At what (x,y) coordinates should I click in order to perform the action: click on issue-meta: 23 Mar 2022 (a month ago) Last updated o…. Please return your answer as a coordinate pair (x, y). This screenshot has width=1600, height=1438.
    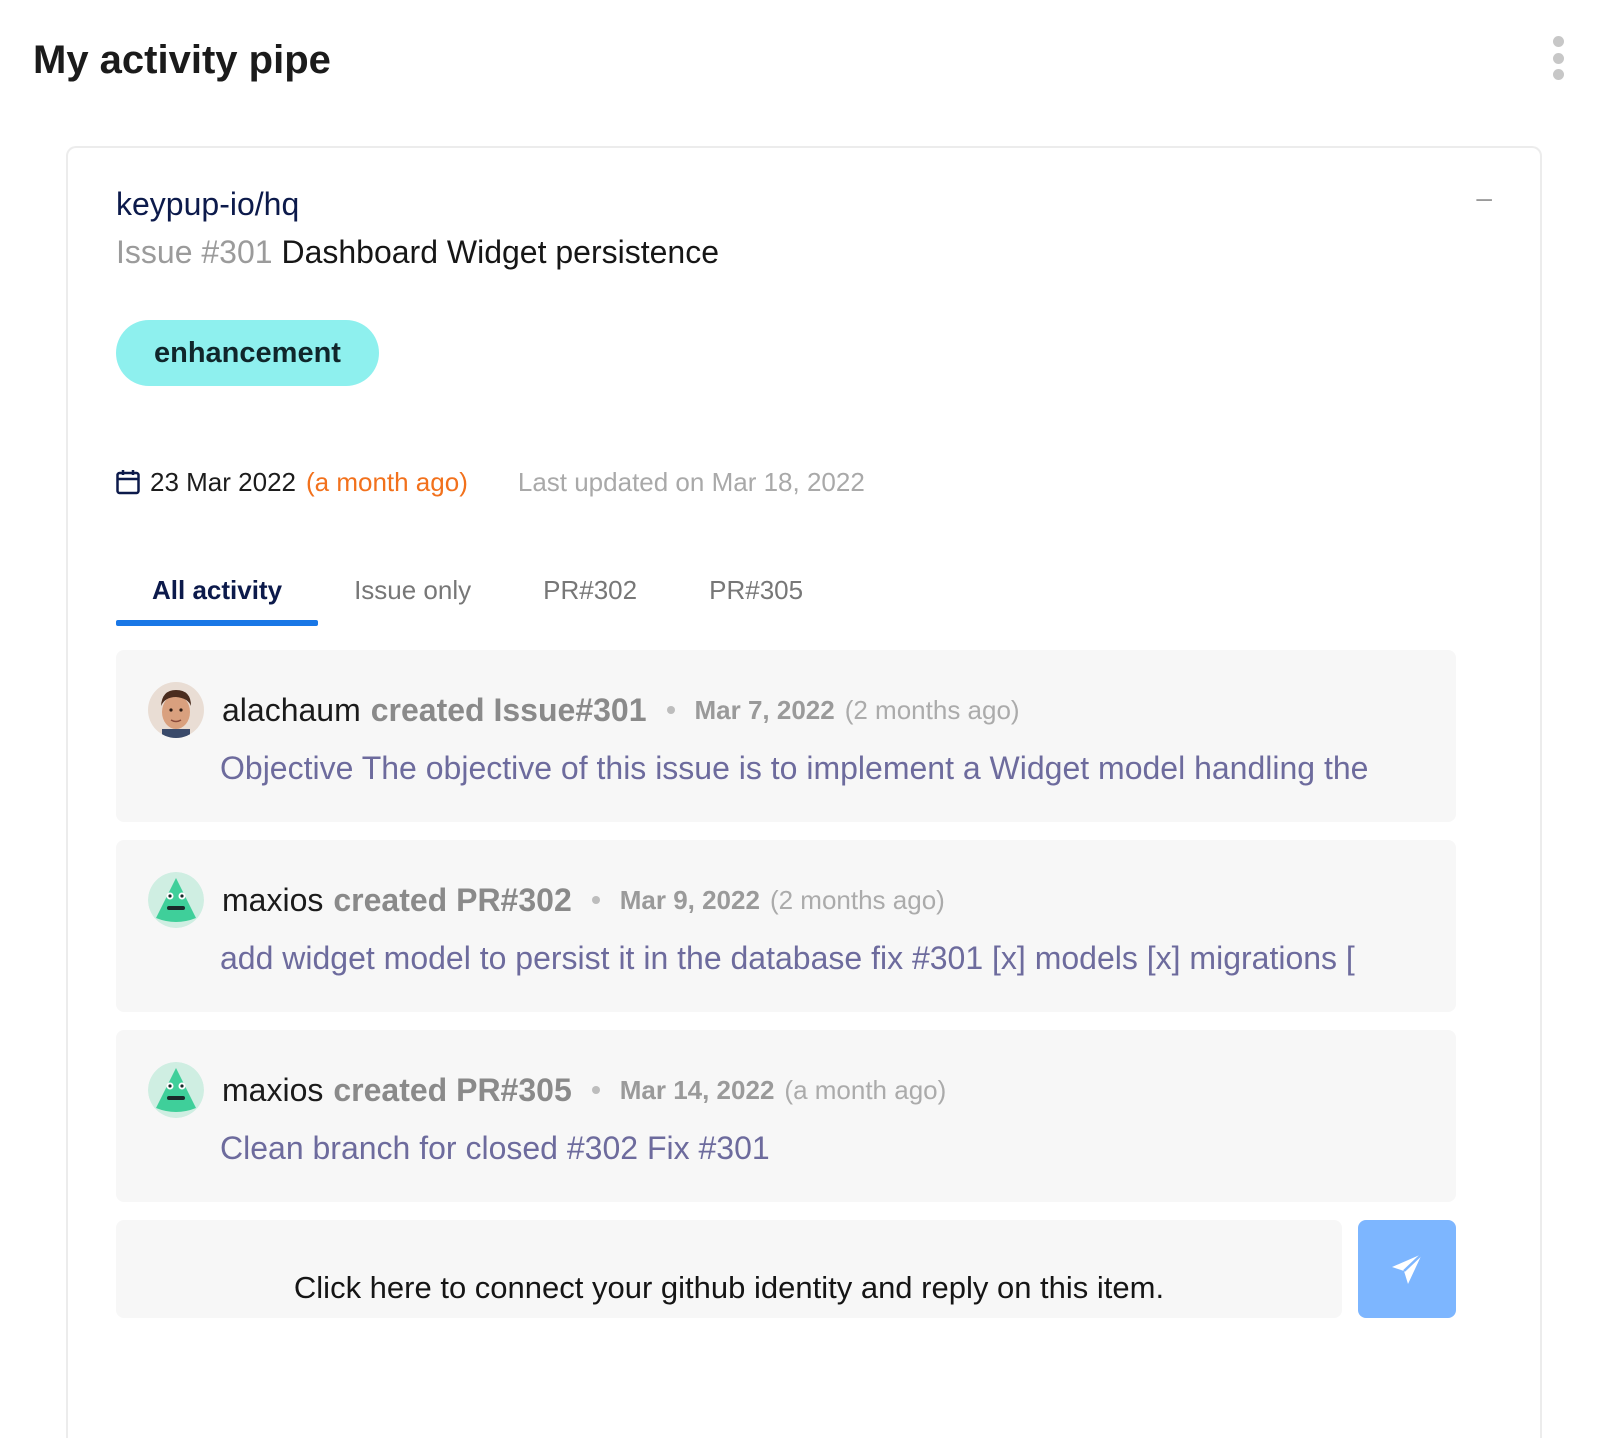
    Looking at the image, I should click on (490, 482).